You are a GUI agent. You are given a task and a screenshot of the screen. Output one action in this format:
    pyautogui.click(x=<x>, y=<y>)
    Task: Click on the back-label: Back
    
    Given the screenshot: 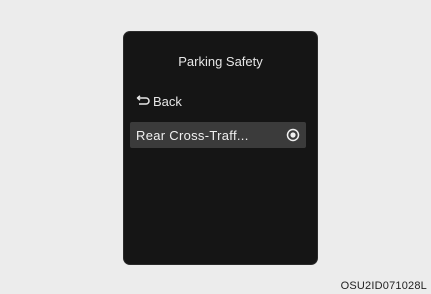 What is the action you would take?
    pyautogui.click(x=167, y=101)
    